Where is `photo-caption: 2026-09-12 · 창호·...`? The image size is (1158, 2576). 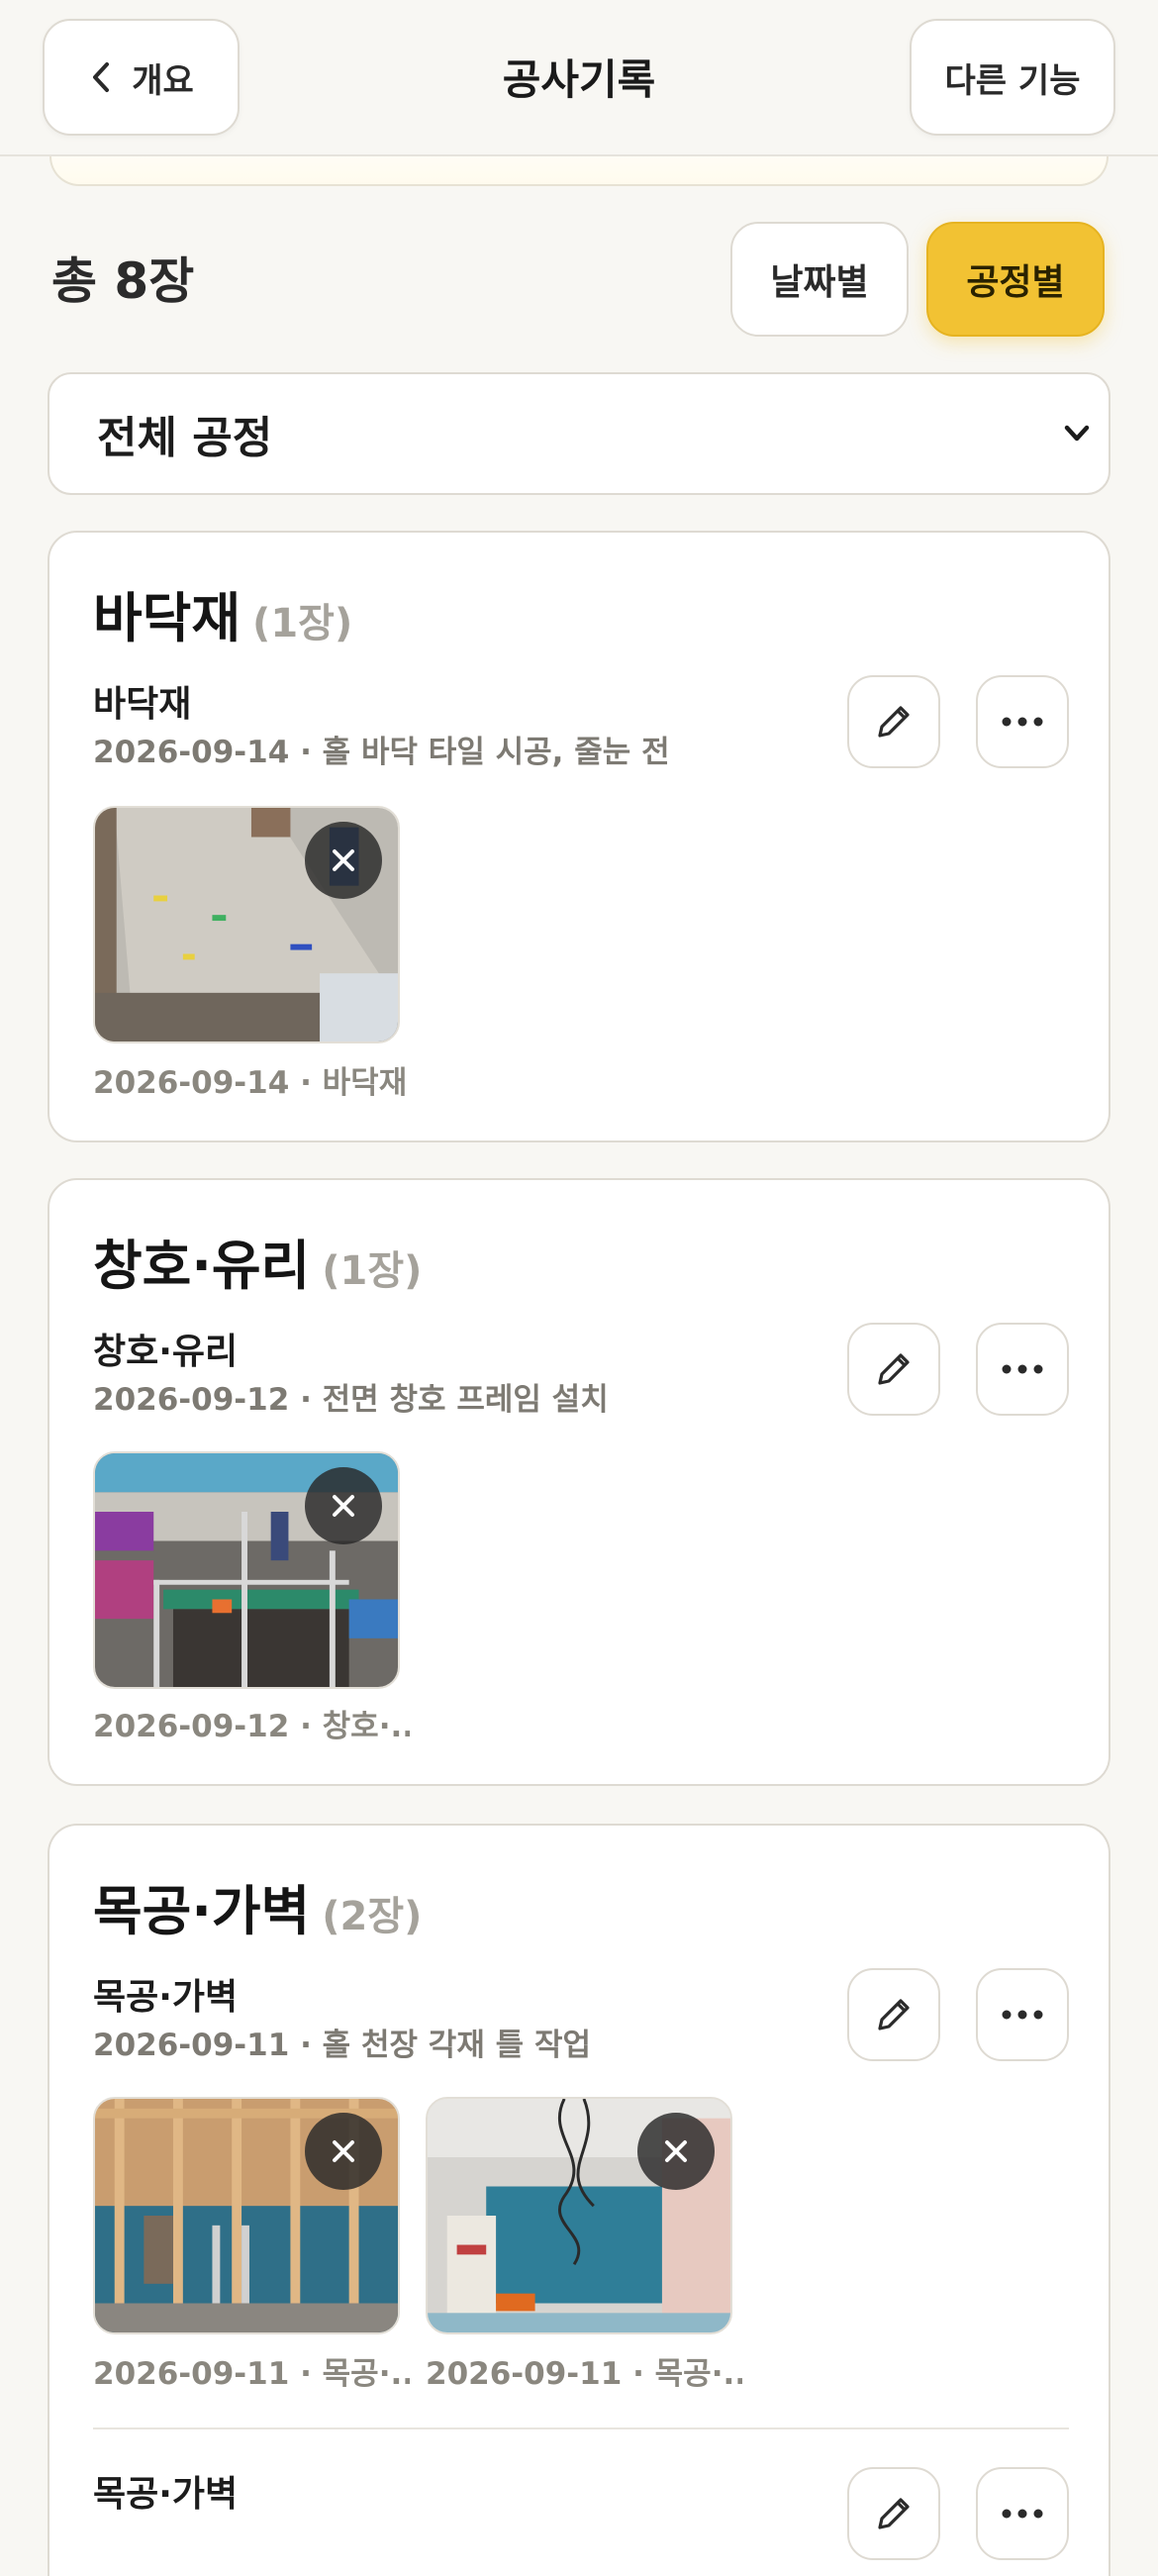 photo-caption: 2026-09-12 · 창호·... is located at coordinates (252, 1726).